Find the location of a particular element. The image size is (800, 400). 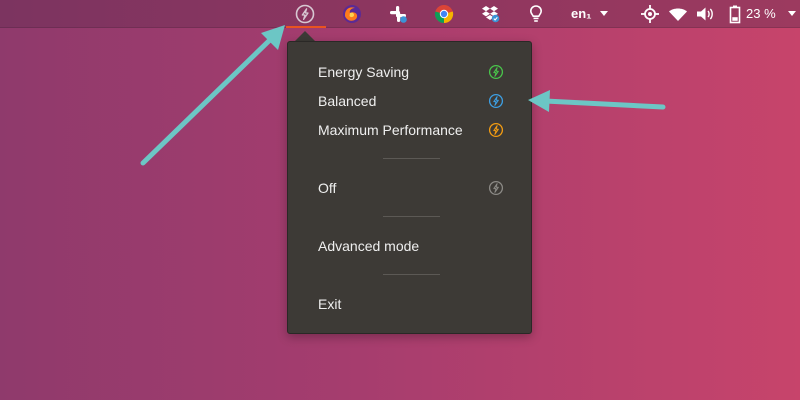

chrome-indicator is located at coordinates (444, 14).